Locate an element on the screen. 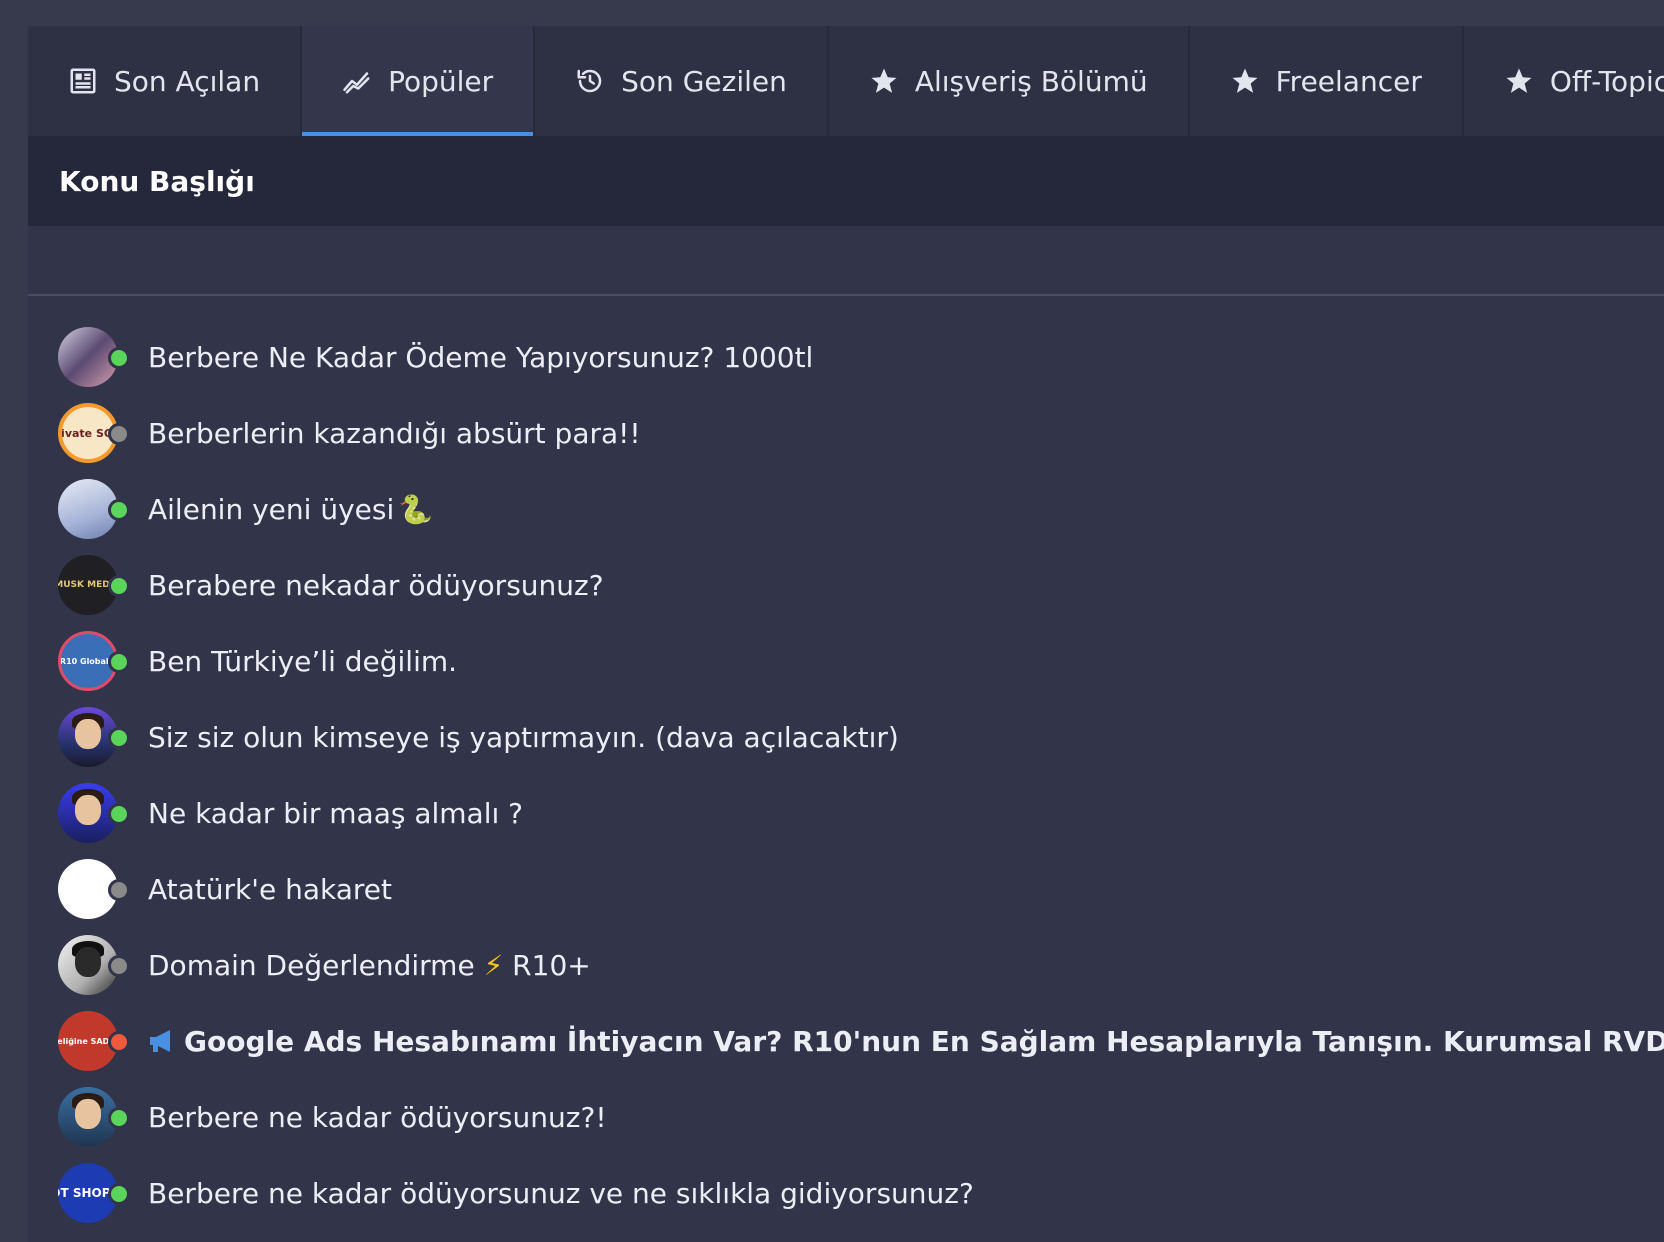 The height and width of the screenshot is (1242, 1664). tab-label: Alışveriş Bölümü is located at coordinates (1031, 81).